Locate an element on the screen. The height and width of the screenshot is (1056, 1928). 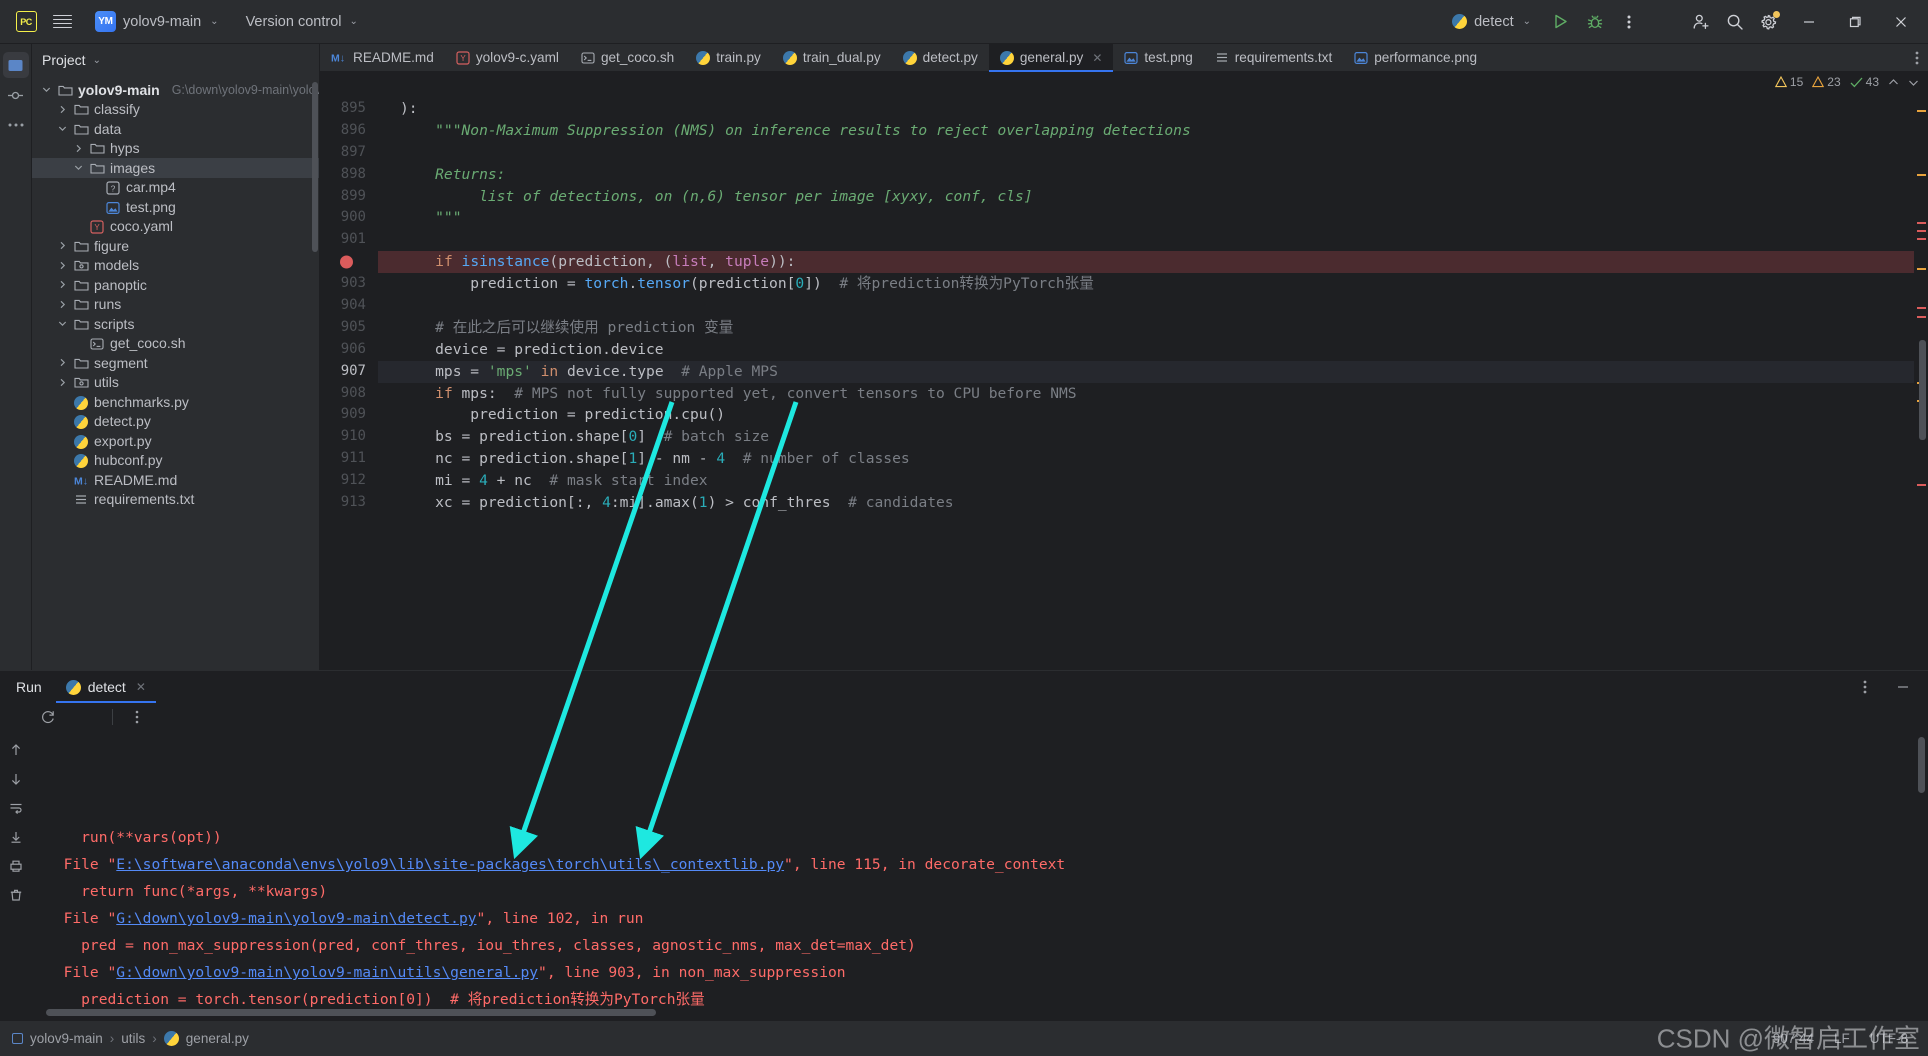
settings-gear-icon is located at coordinates (1769, 22).